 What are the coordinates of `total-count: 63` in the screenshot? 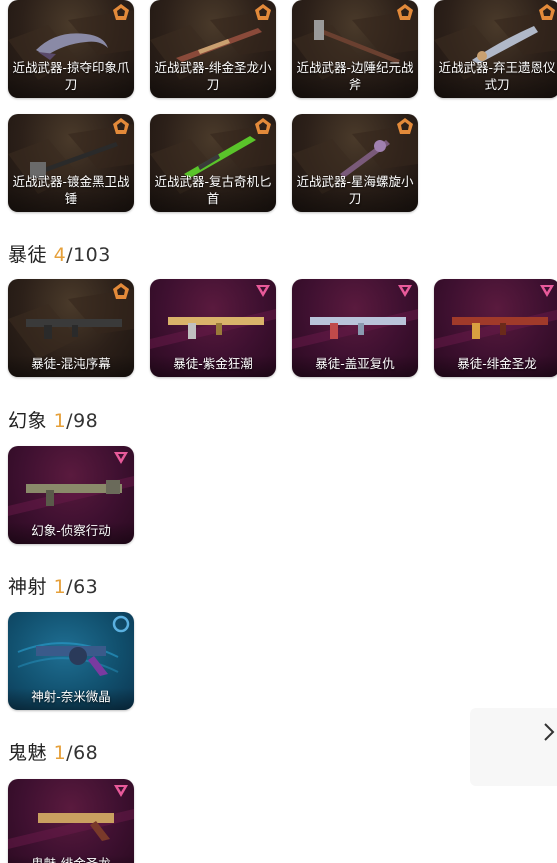 It's located at (86, 587).